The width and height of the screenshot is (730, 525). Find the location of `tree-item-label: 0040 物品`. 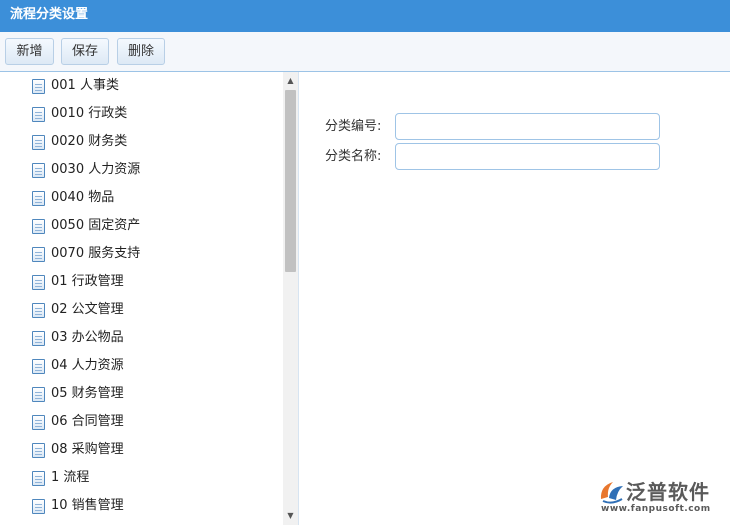

tree-item-label: 0040 物品 is located at coordinates (83, 197).